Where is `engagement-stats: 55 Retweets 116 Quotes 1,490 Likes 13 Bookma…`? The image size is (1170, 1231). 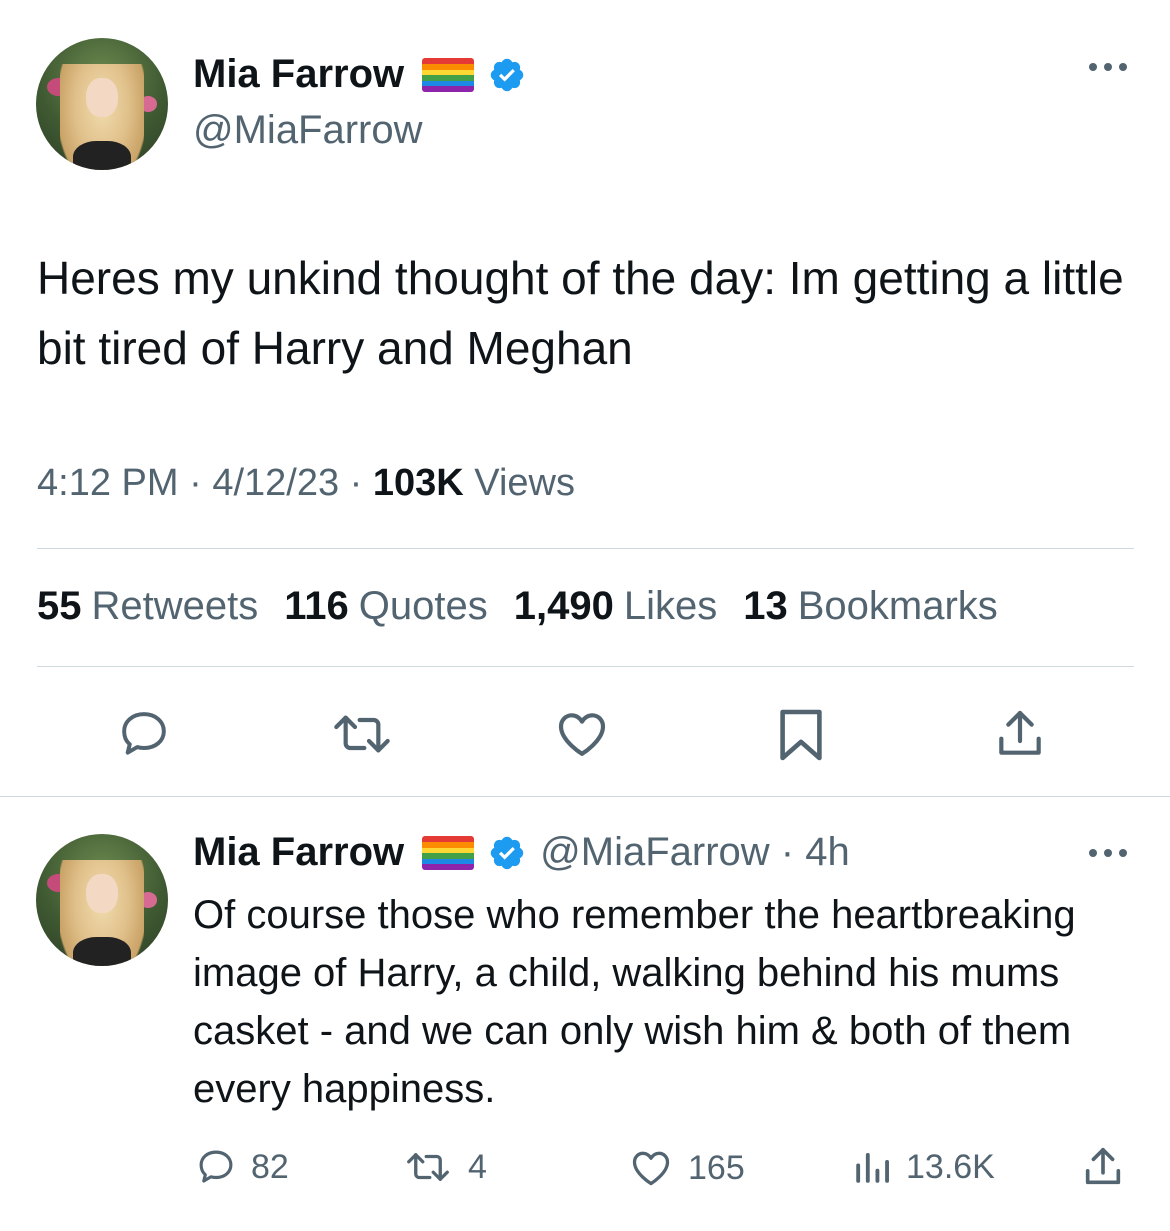 engagement-stats: 55 Retweets 116 Quotes 1,490 Likes 13 Bookma… is located at coordinates (517, 606).